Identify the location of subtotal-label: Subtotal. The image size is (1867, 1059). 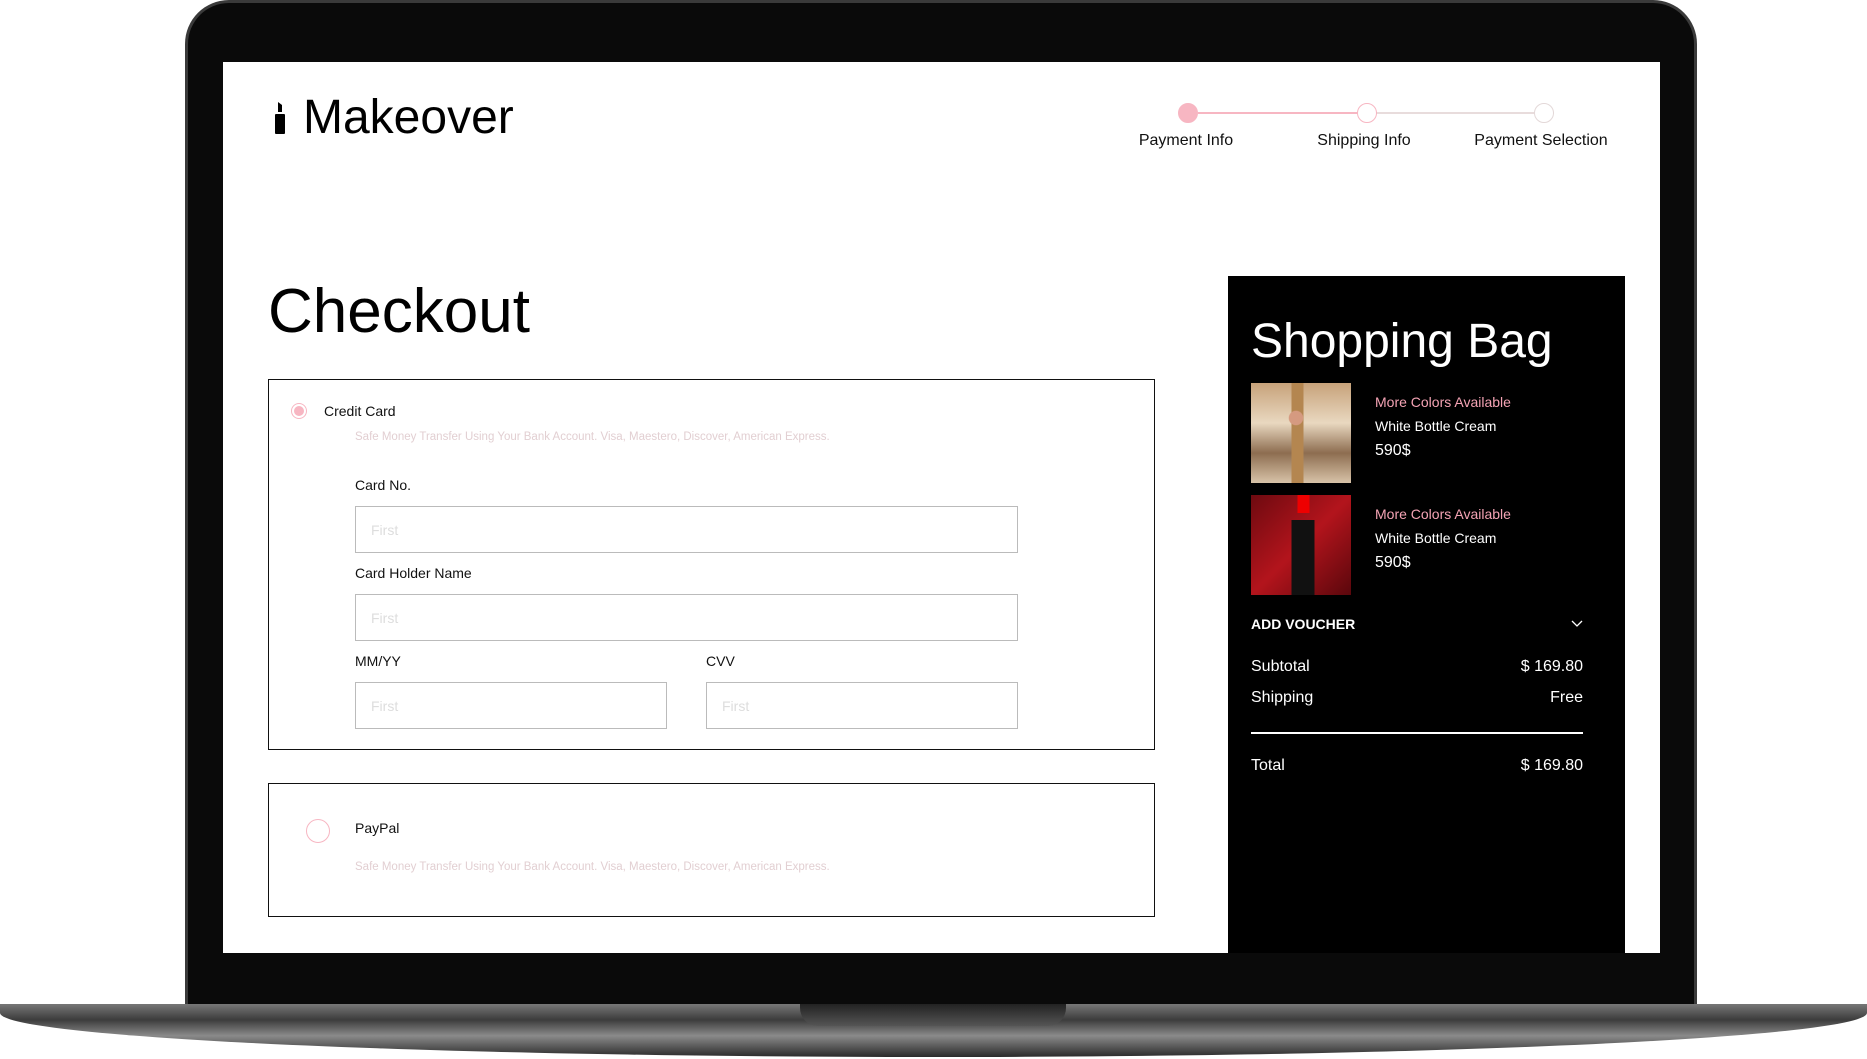
(1280, 666).